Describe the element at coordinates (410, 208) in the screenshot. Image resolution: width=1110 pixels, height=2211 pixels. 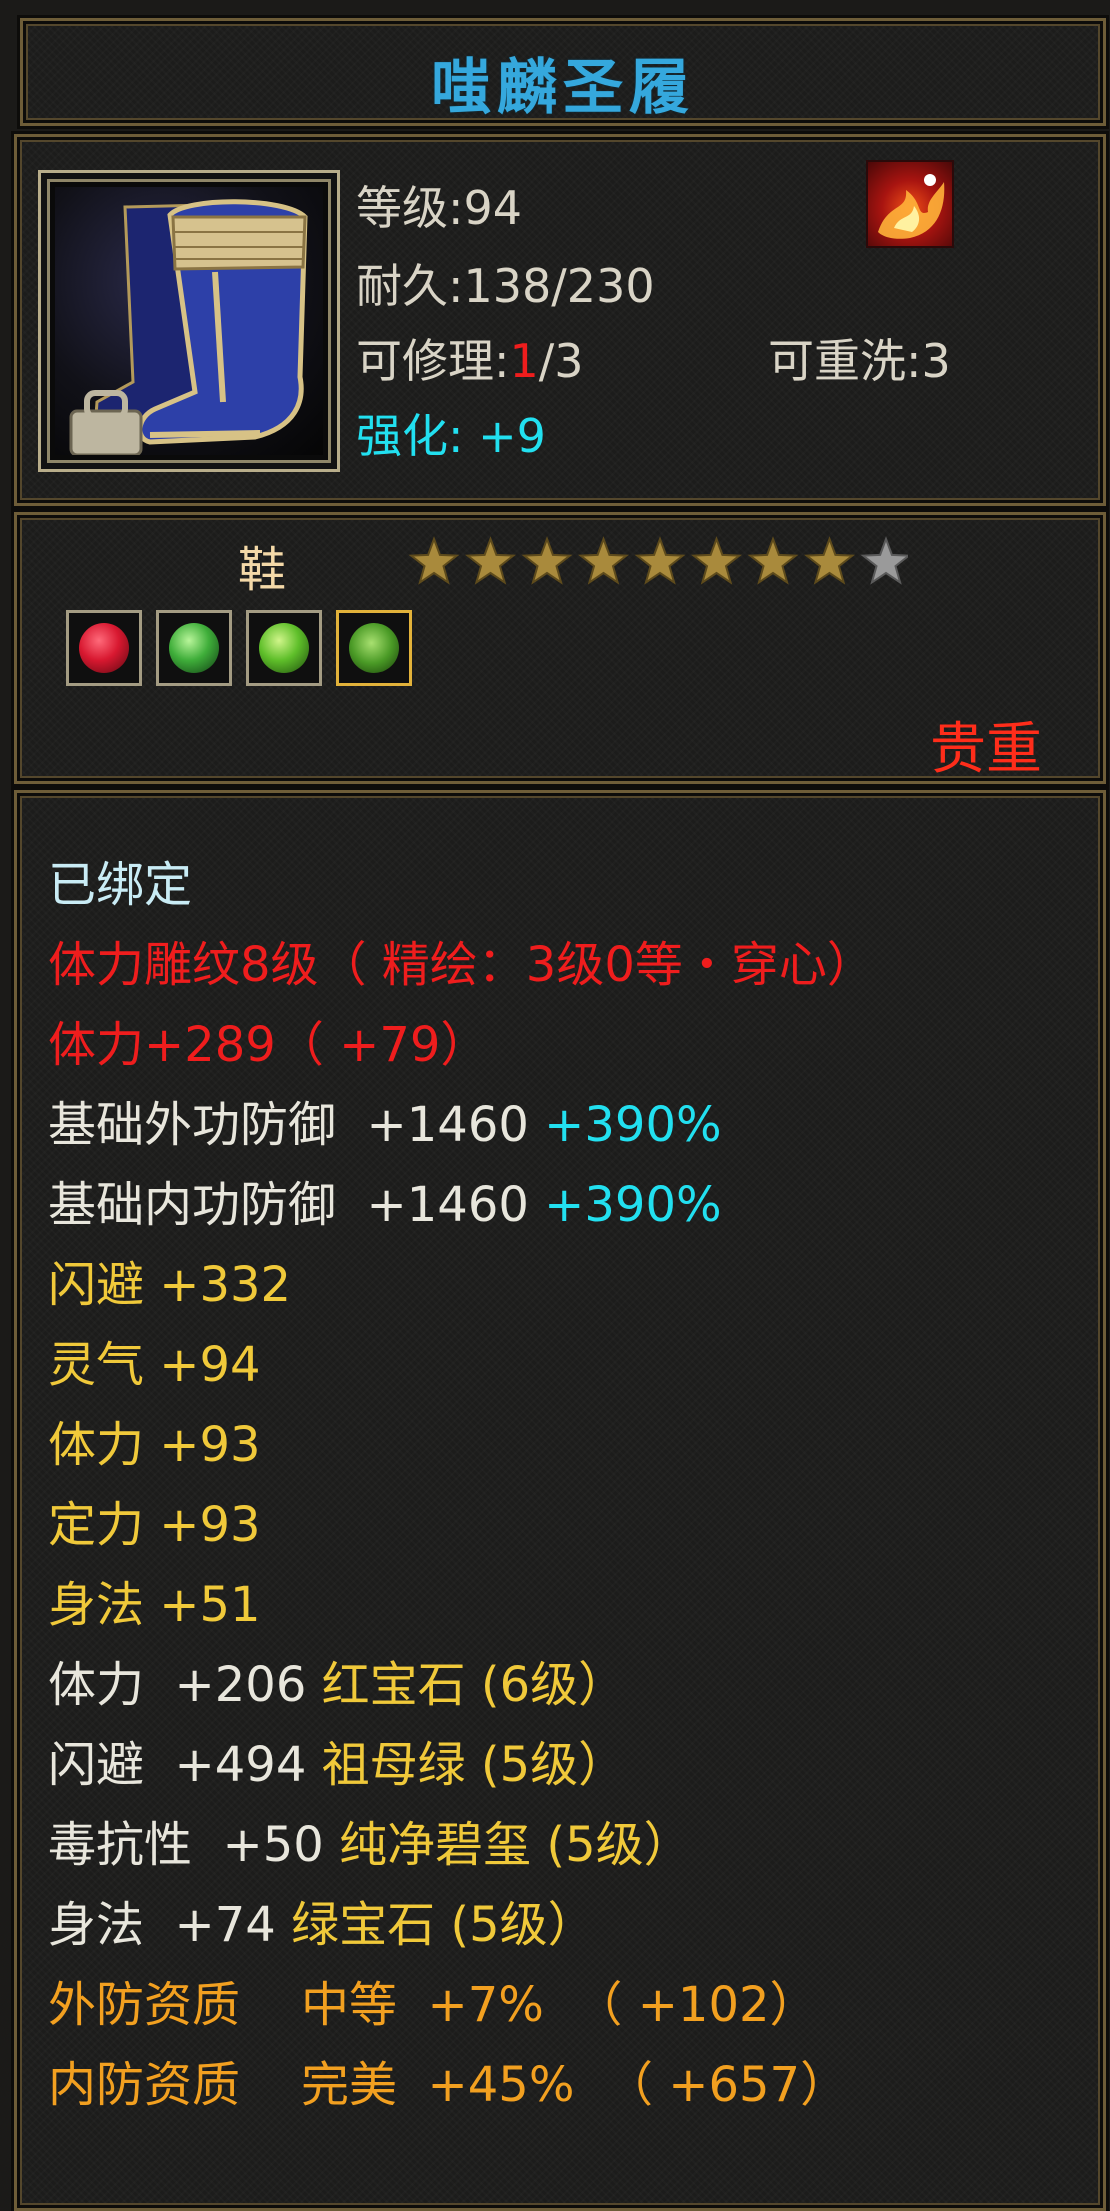
I see `level-label: 等级:` at that location.